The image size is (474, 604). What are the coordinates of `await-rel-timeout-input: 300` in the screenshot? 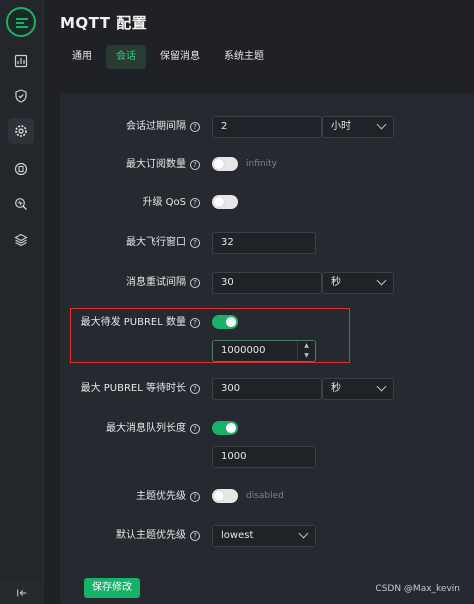 It's located at (267, 389).